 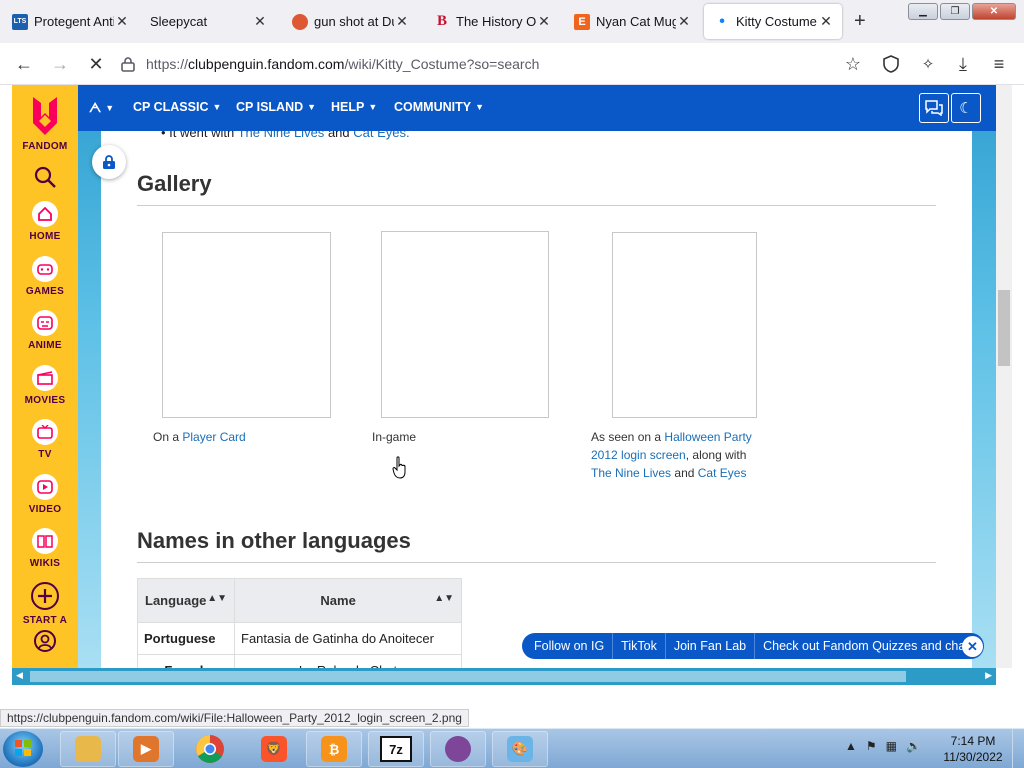 I want to click on link-player-card: Player Card, so click(x=213, y=437).